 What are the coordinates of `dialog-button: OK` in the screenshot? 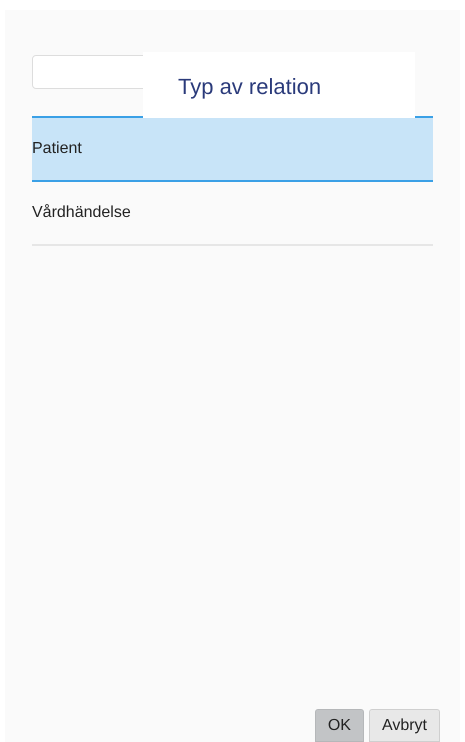 It's located at (339, 725).